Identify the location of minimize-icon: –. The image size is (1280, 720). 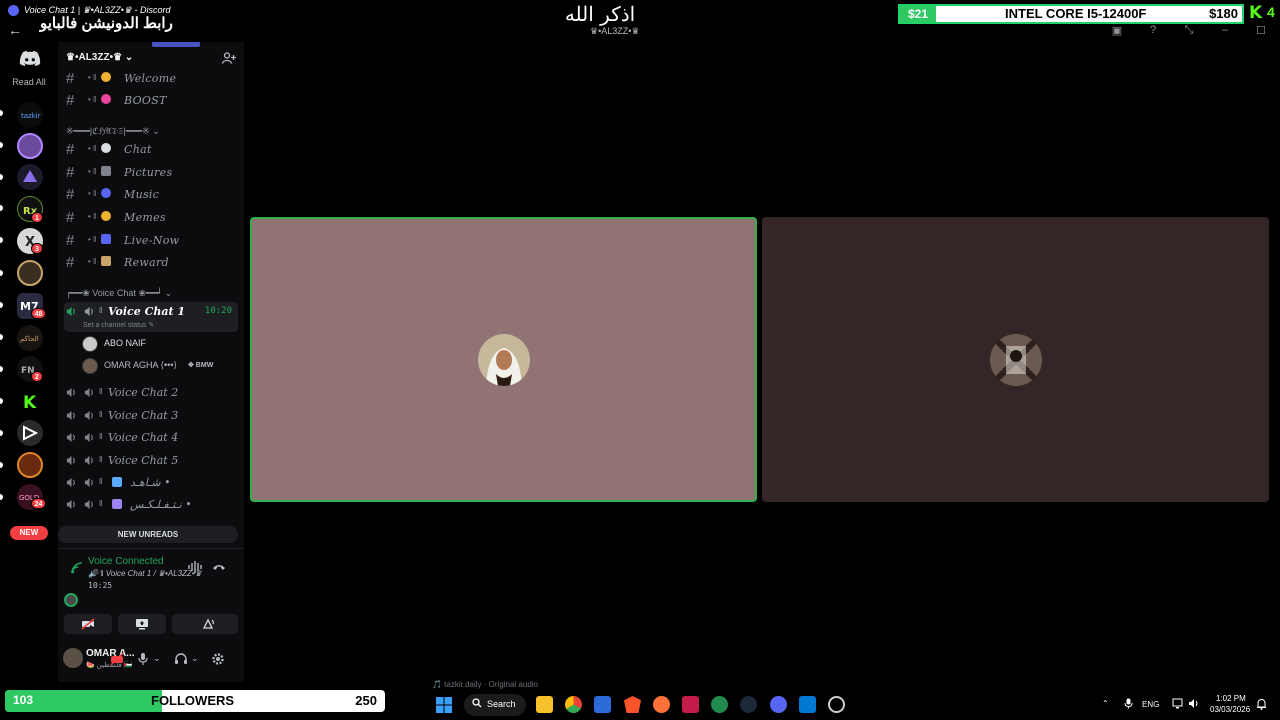
(1225, 30).